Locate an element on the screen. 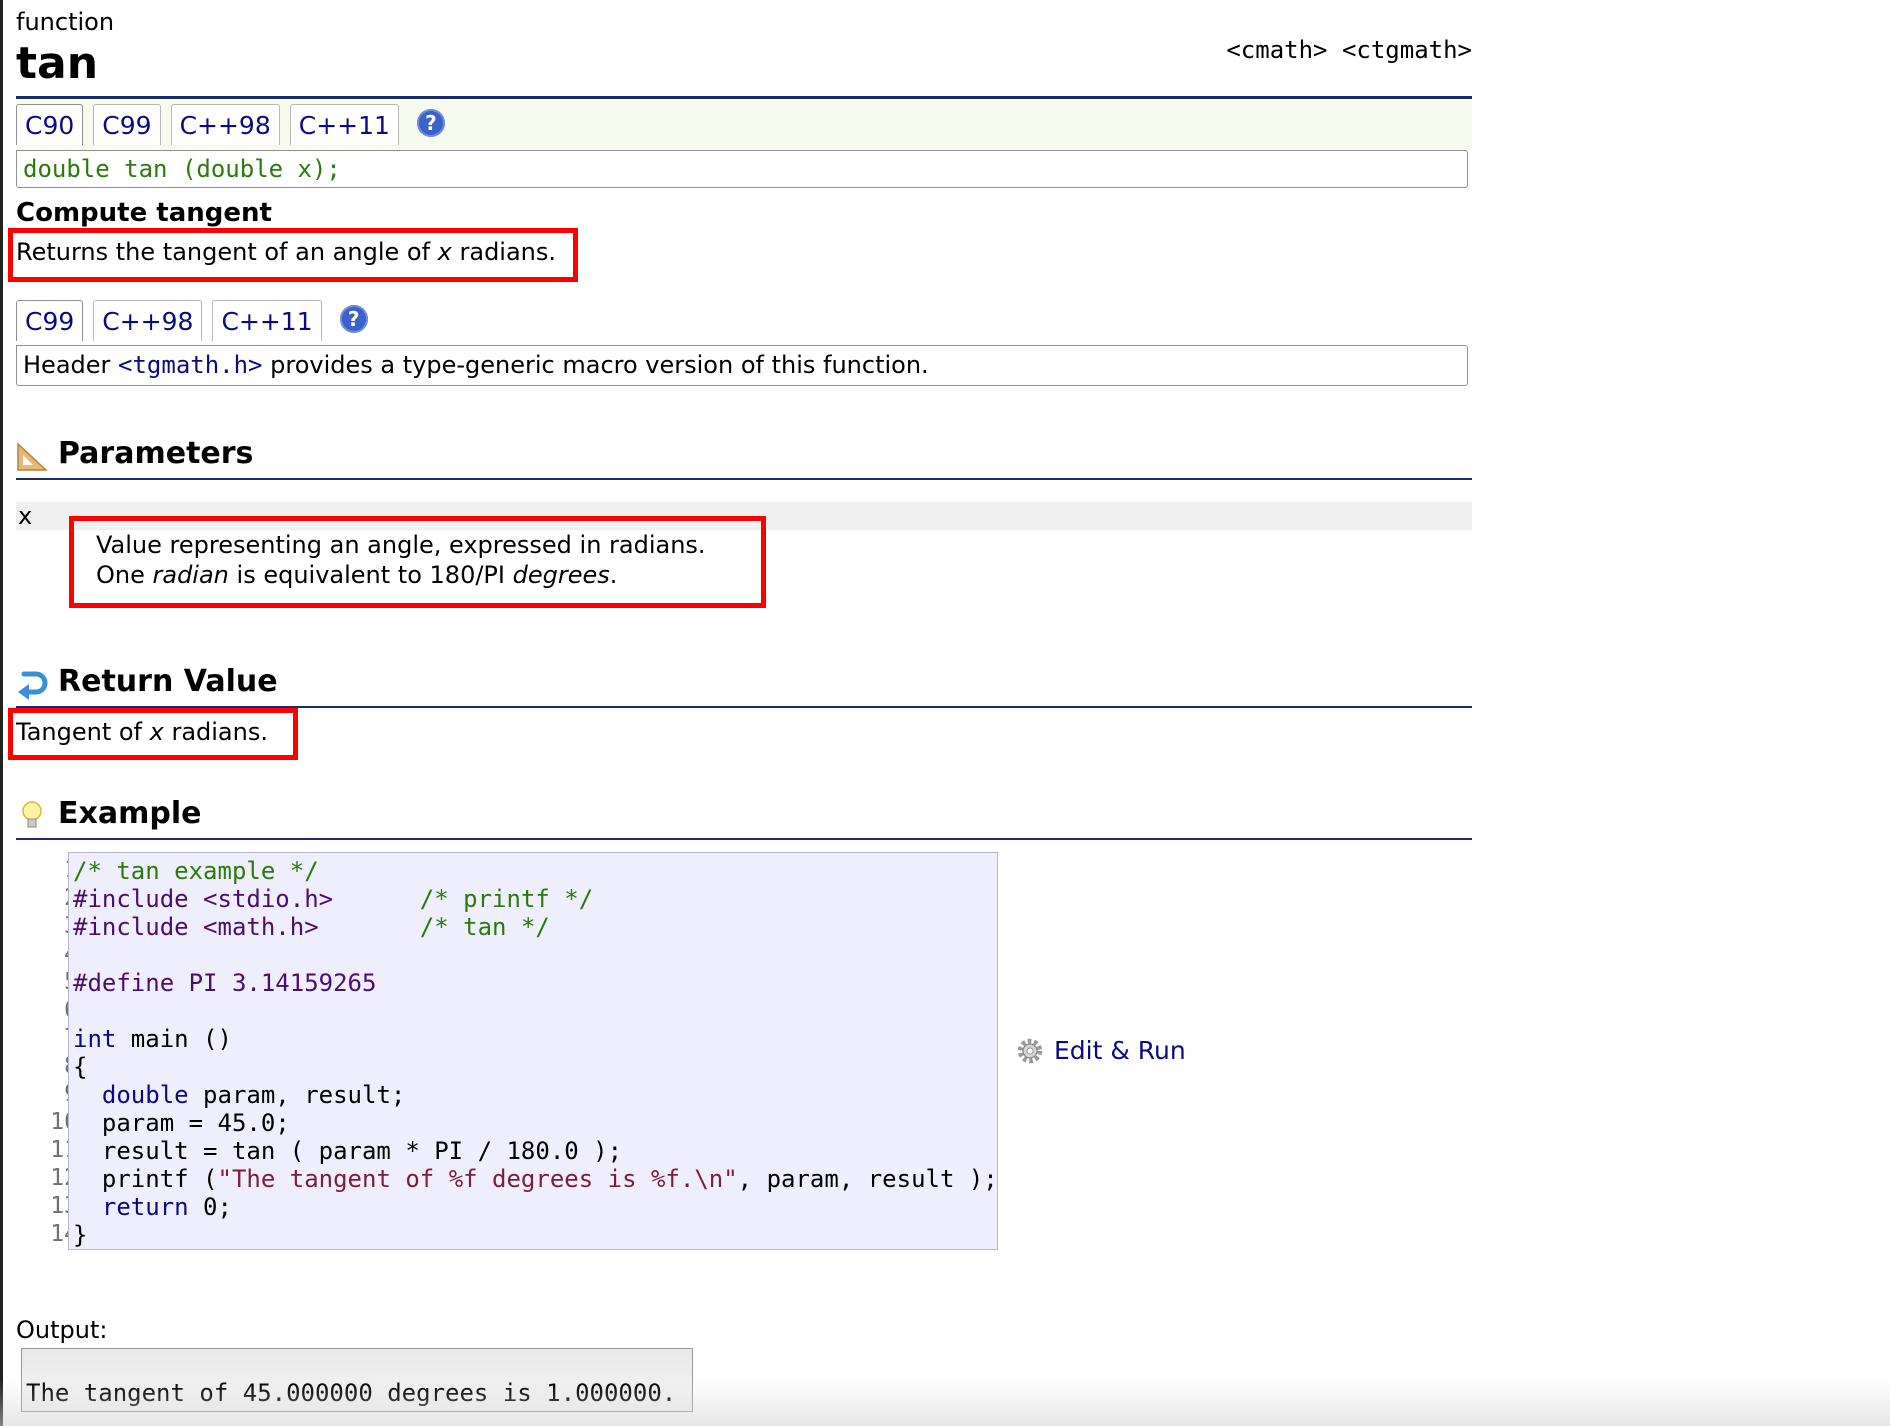 The height and width of the screenshot is (1426, 1890). code-token: main () is located at coordinates (174, 1039).